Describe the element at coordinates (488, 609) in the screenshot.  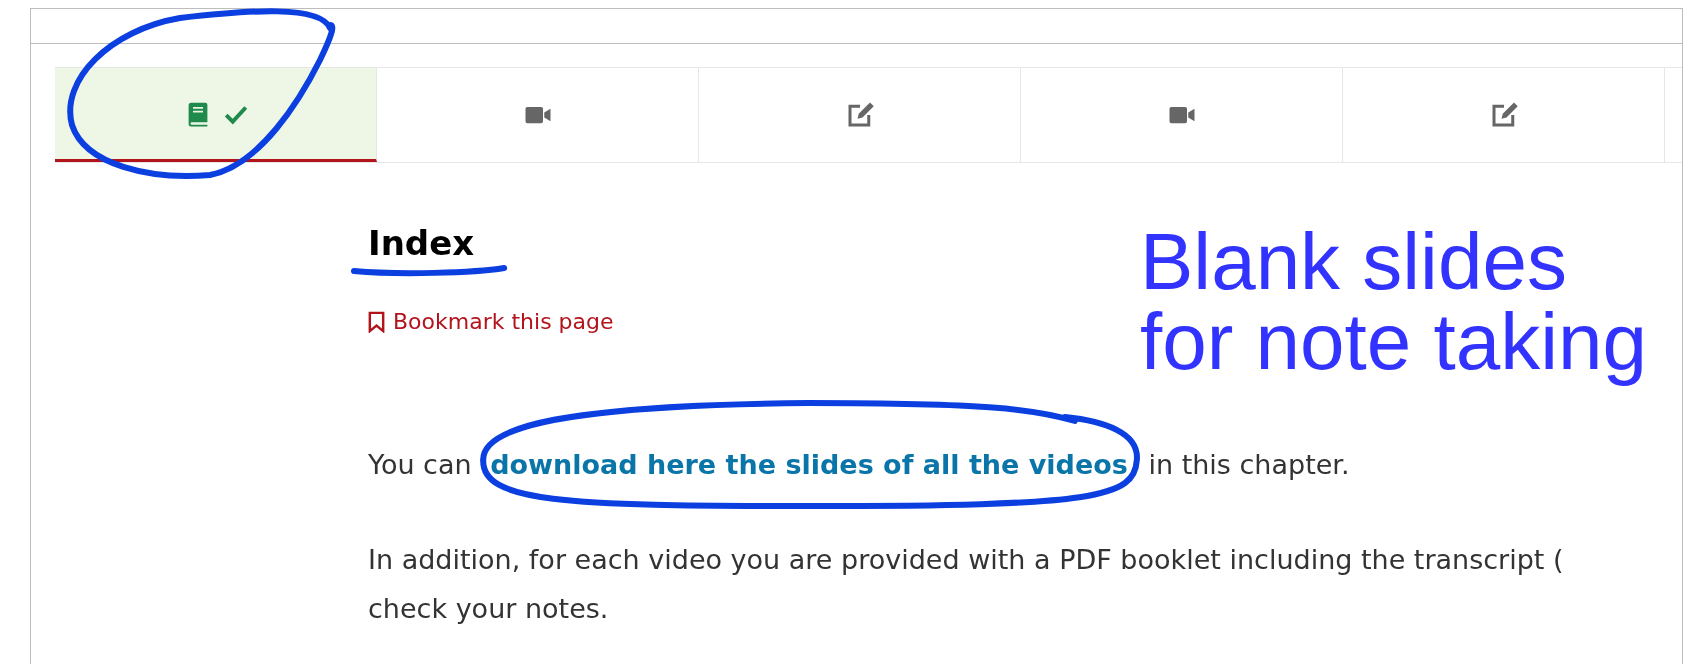
I see `paragraph: check your notes.` at that location.